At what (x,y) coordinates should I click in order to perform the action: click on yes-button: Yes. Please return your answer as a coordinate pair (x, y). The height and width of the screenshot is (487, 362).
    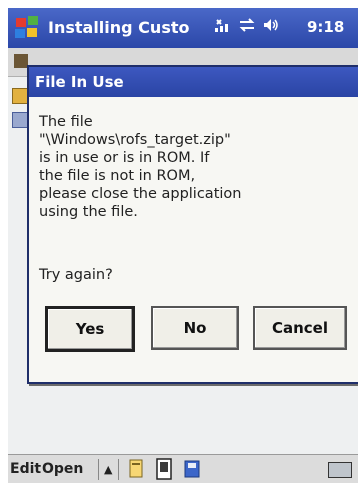
    Looking at the image, I should click on (90, 329).